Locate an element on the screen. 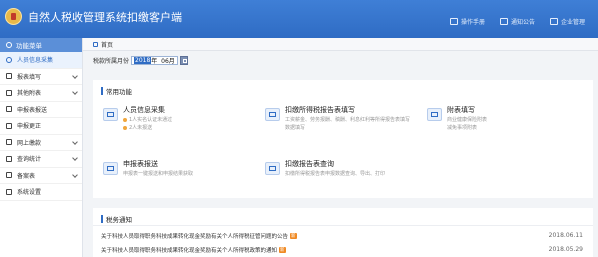  sidebar-item: 申报更正 is located at coordinates (41, 126).